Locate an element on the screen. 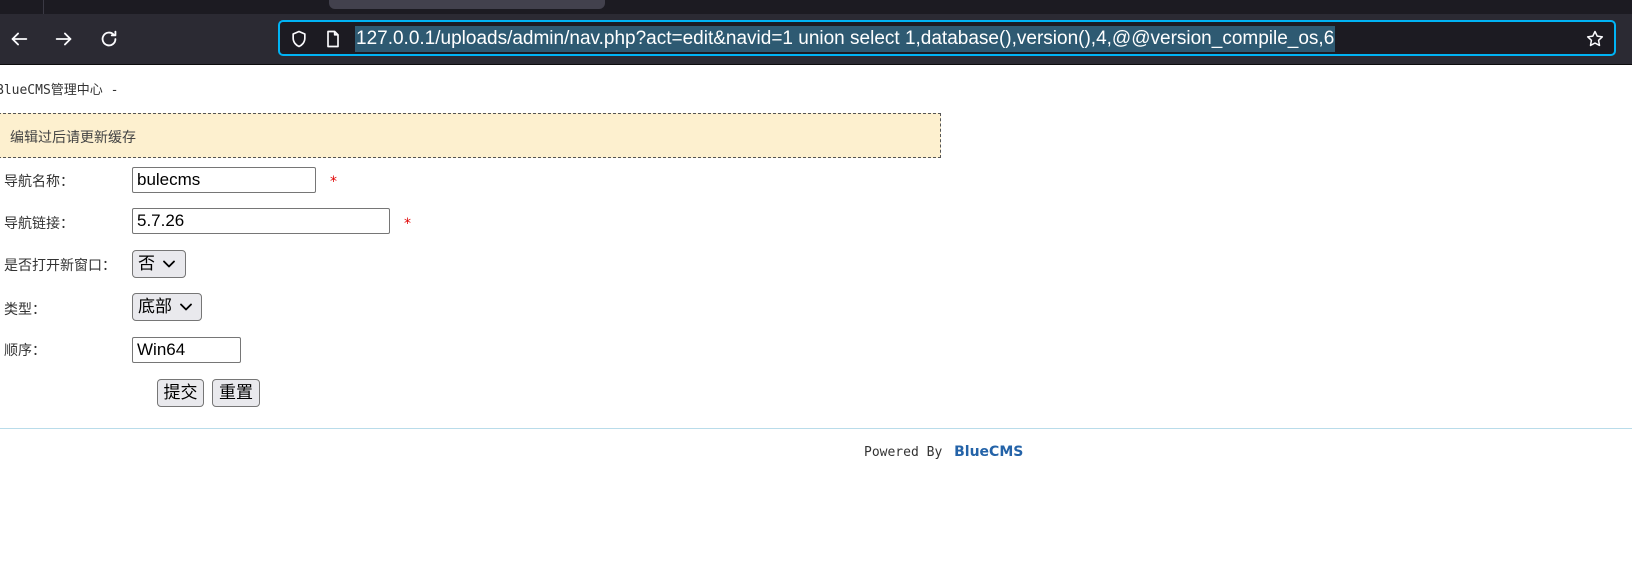  reload-button is located at coordinates (109, 39).